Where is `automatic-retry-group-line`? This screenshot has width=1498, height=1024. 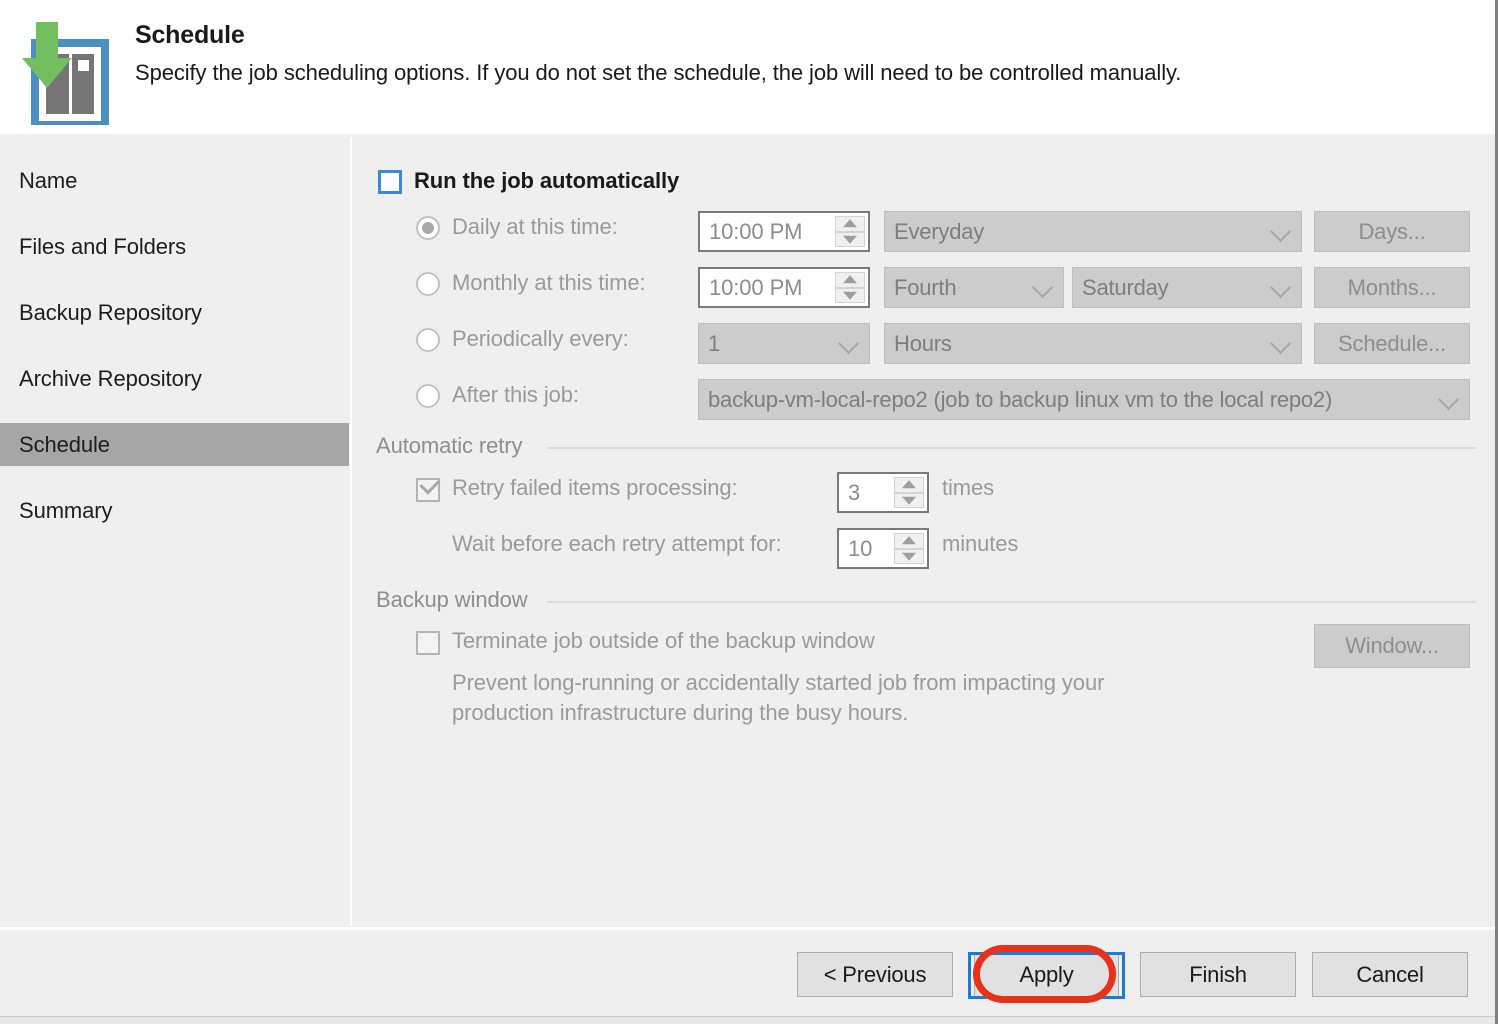
automatic-retry-group-line is located at coordinates (1011, 448).